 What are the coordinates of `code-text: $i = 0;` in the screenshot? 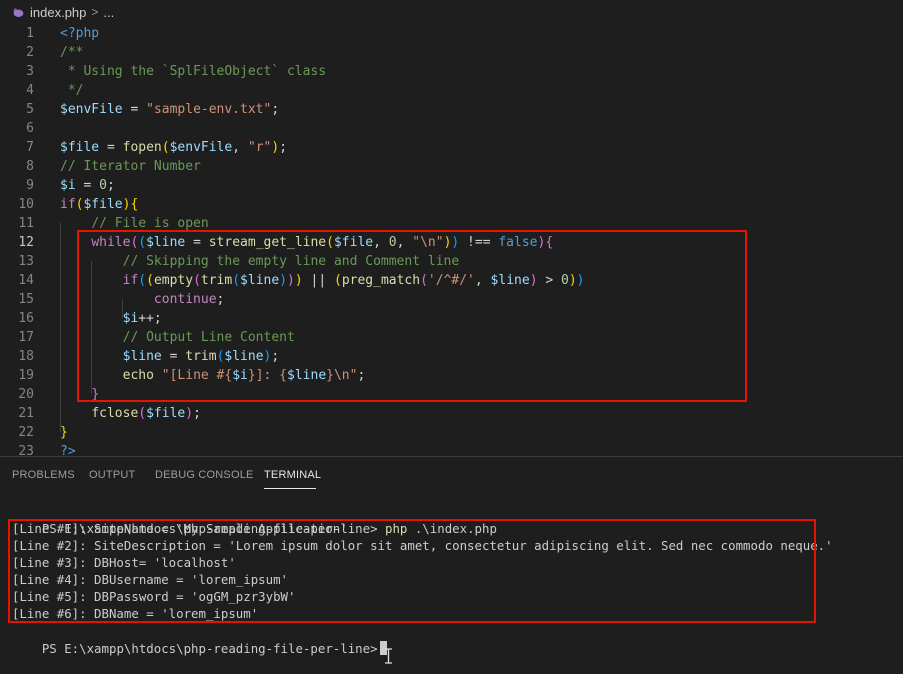 It's located at (87, 185).